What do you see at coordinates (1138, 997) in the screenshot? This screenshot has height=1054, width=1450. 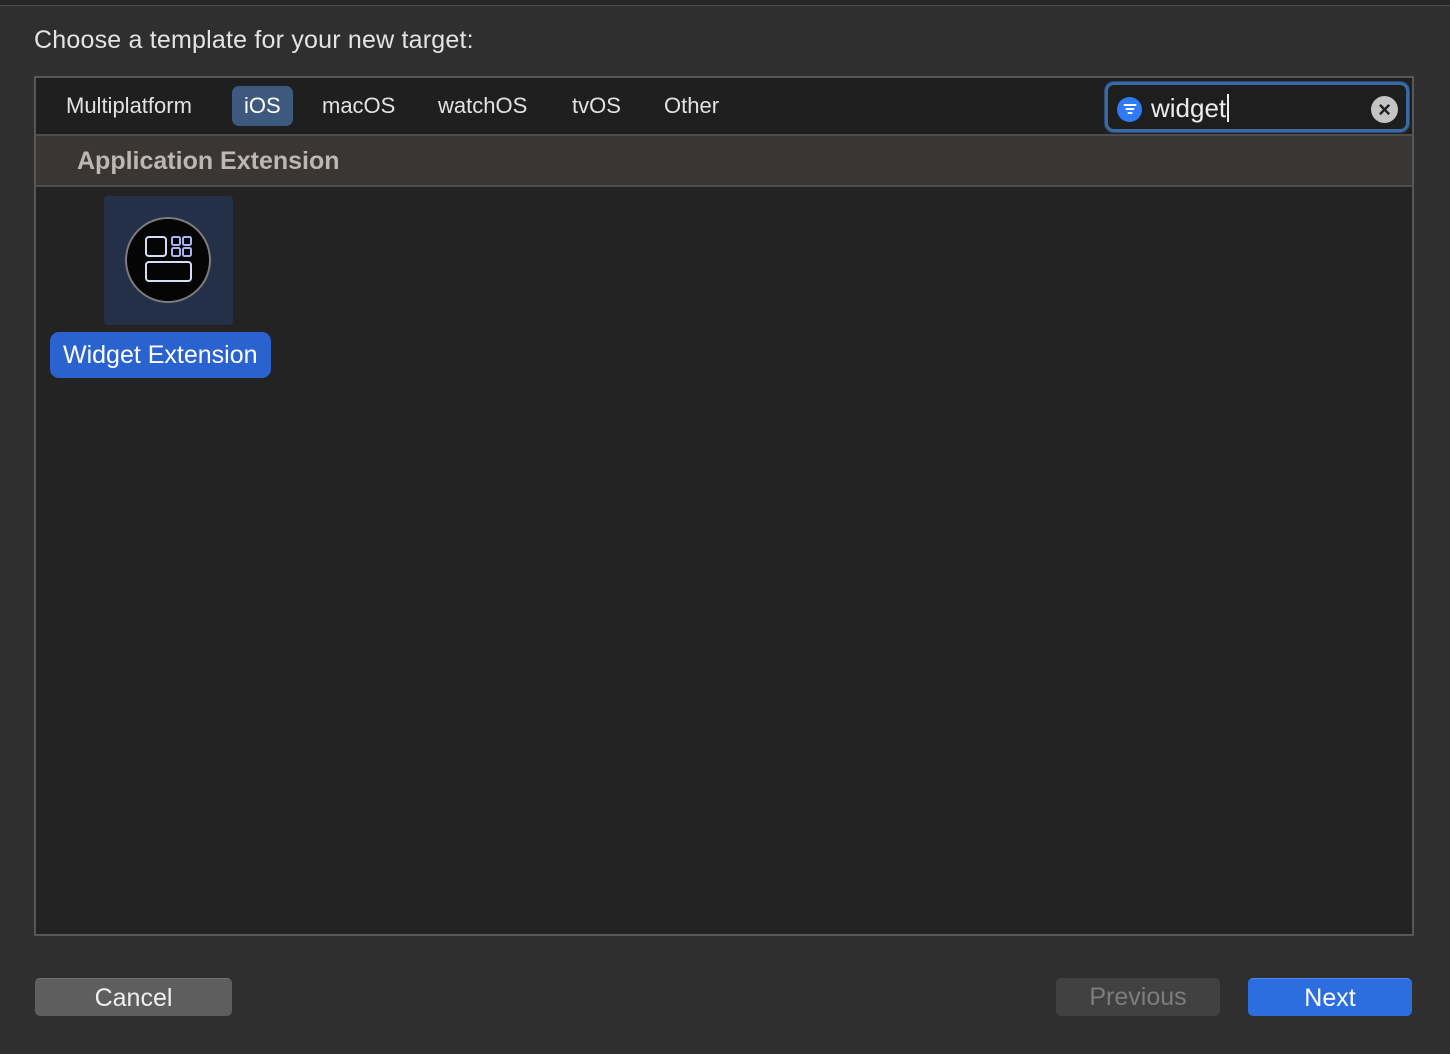 I see `previous-button: Previous` at bounding box center [1138, 997].